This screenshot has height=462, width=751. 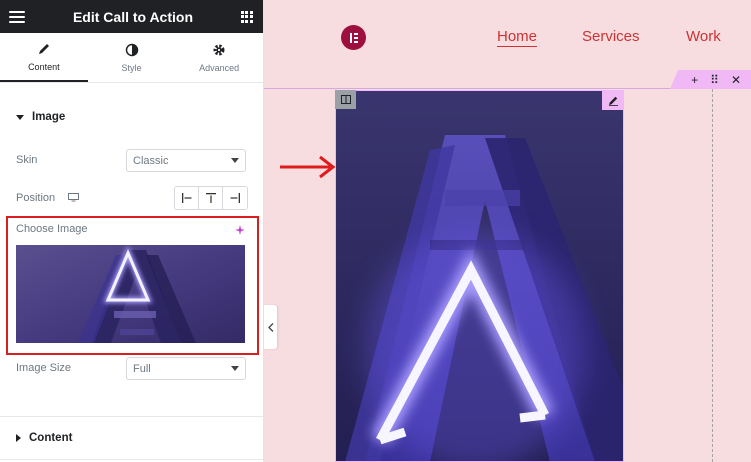 What do you see at coordinates (73, 197) in the screenshot?
I see `desktop-icon` at bounding box center [73, 197].